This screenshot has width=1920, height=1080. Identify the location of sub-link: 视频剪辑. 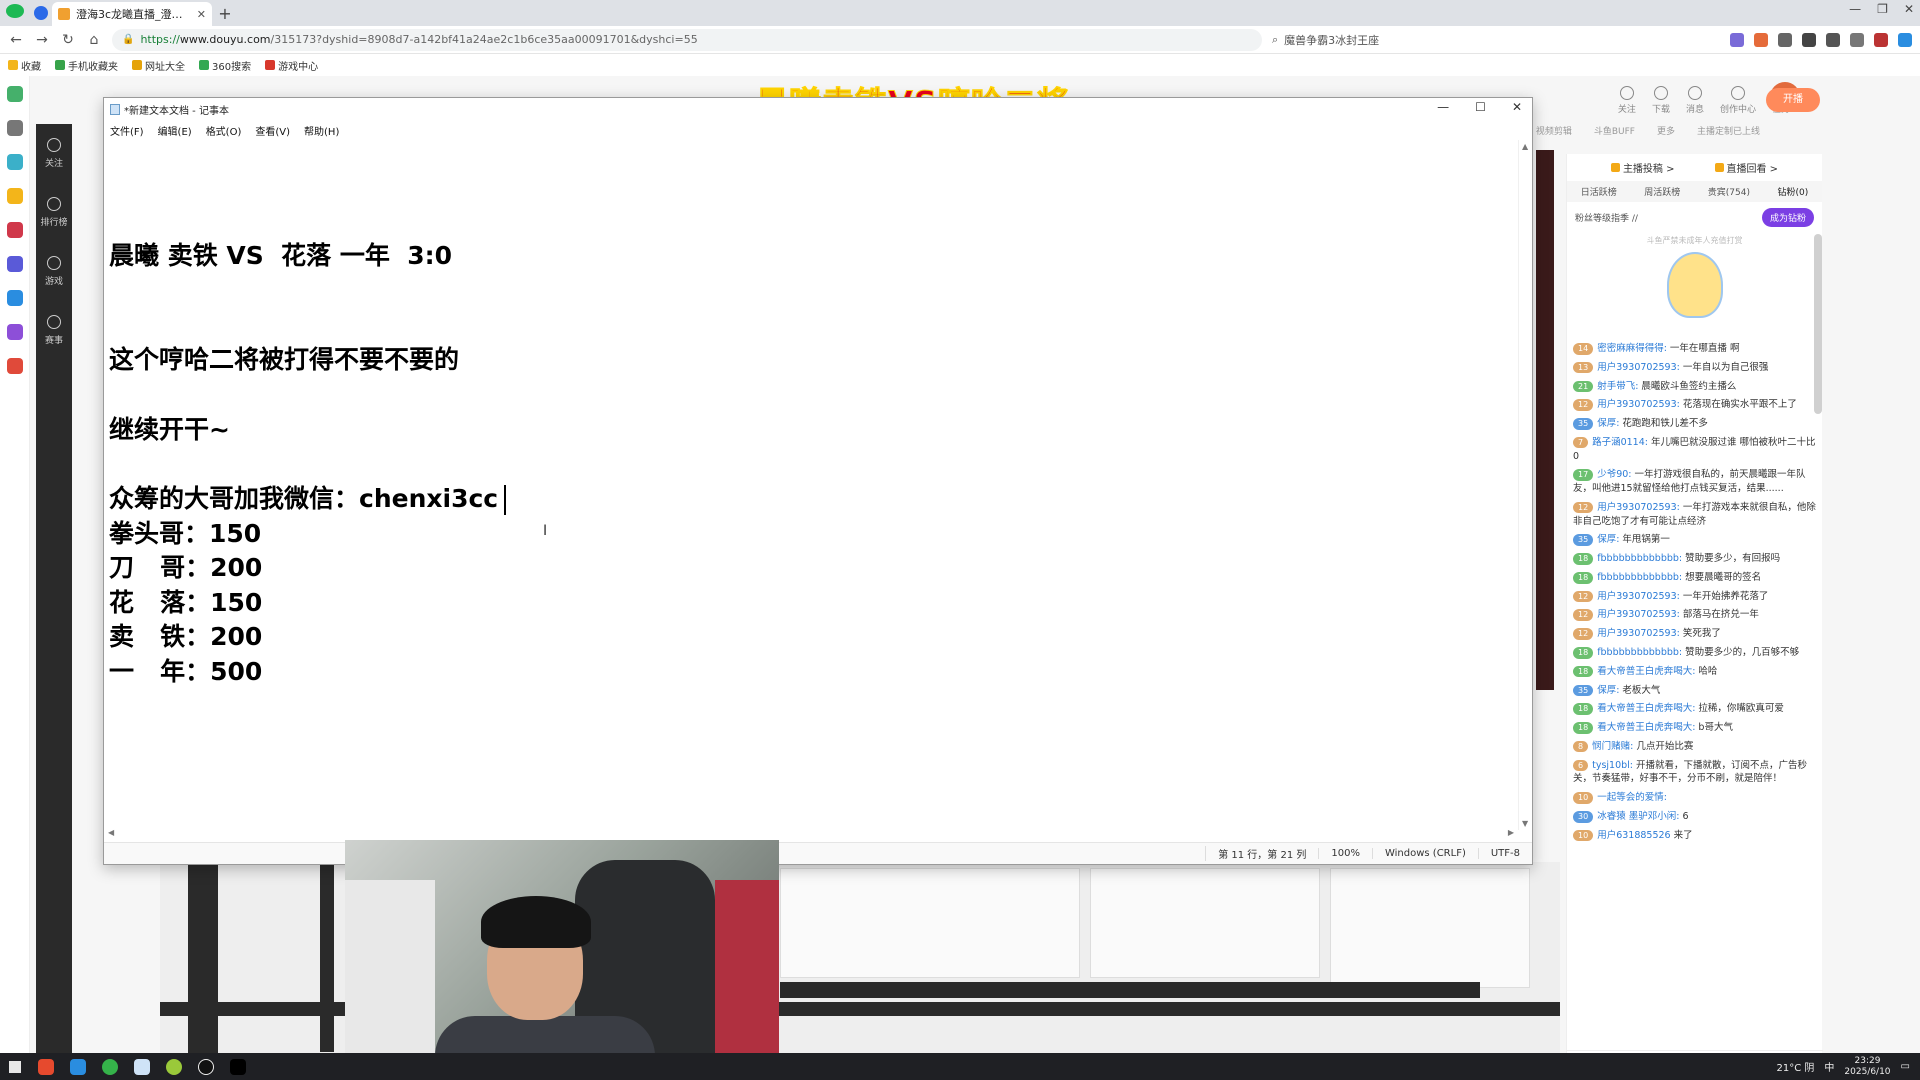
(1554, 130).